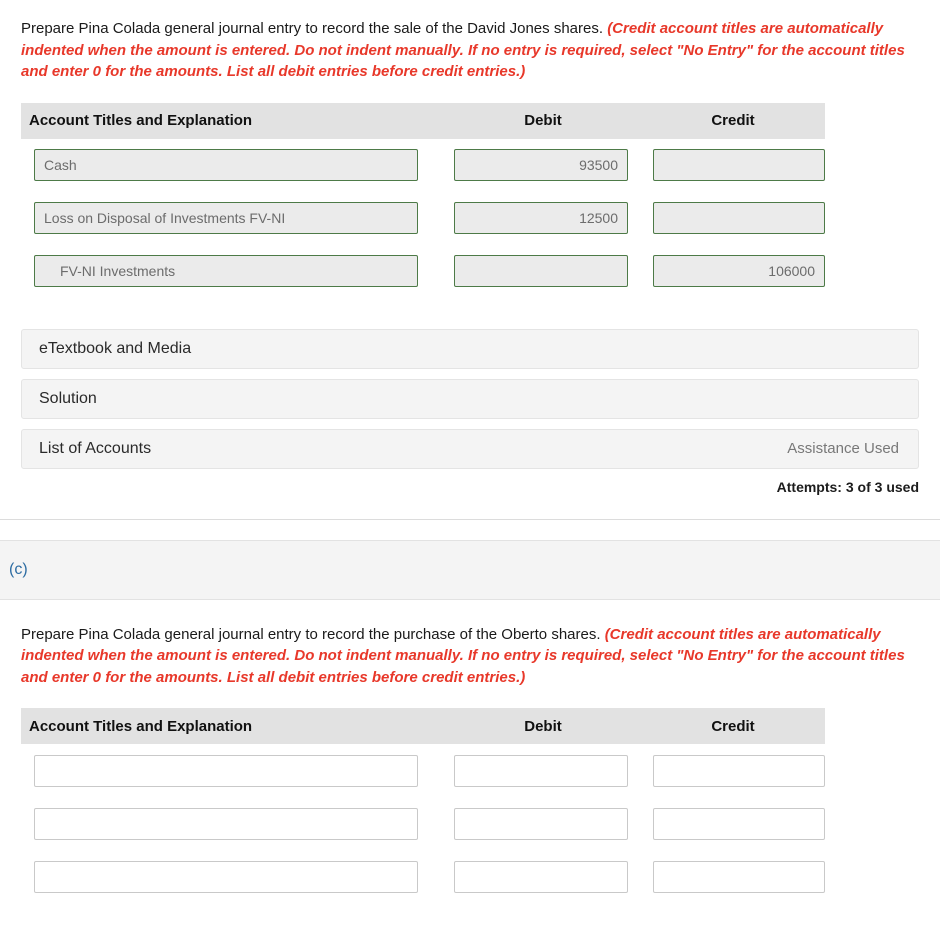  I want to click on account-title-input: Loss on Disposal of Investments FV-NI, so click(226, 218).